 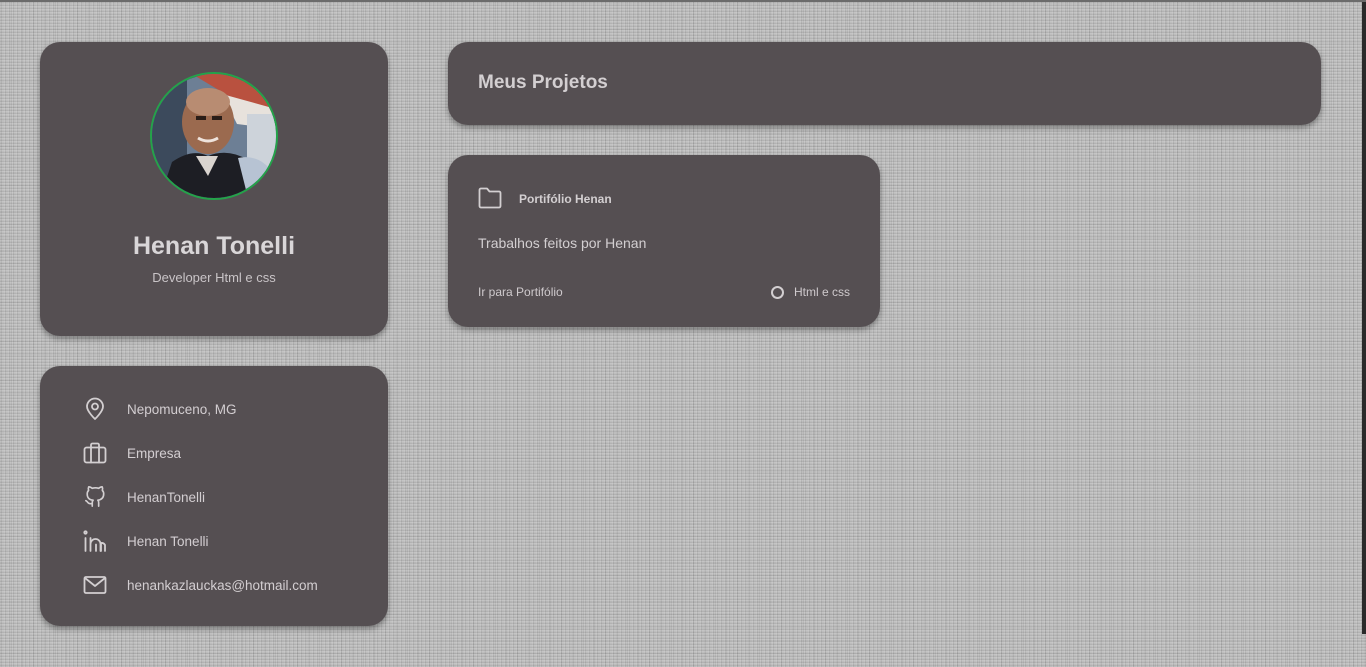 What do you see at coordinates (214, 136) in the screenshot?
I see `avatar` at bounding box center [214, 136].